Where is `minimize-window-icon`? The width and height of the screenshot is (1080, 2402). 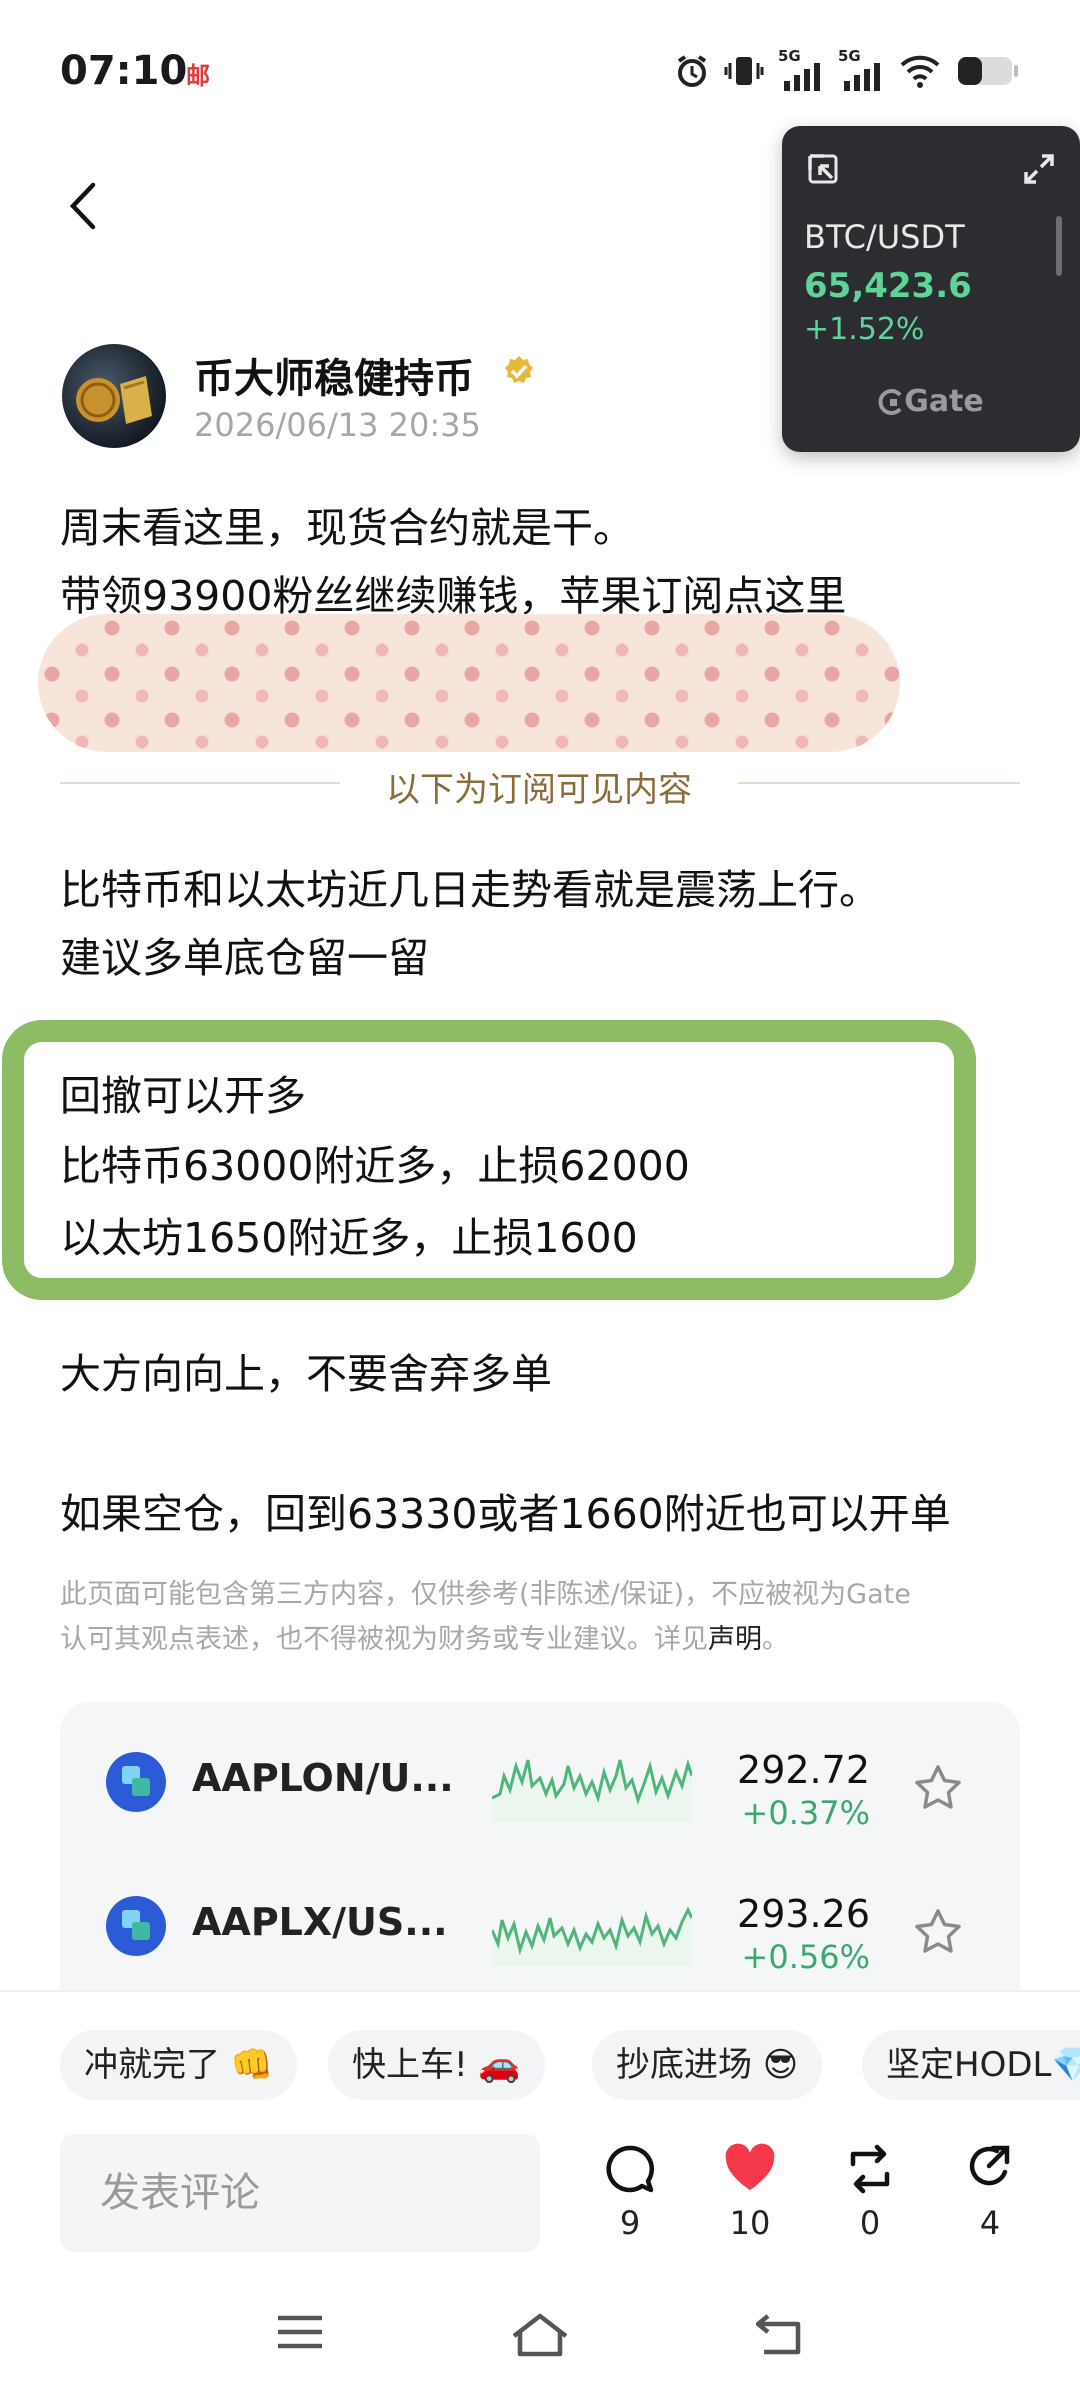
minimize-window-icon is located at coordinates (823, 169).